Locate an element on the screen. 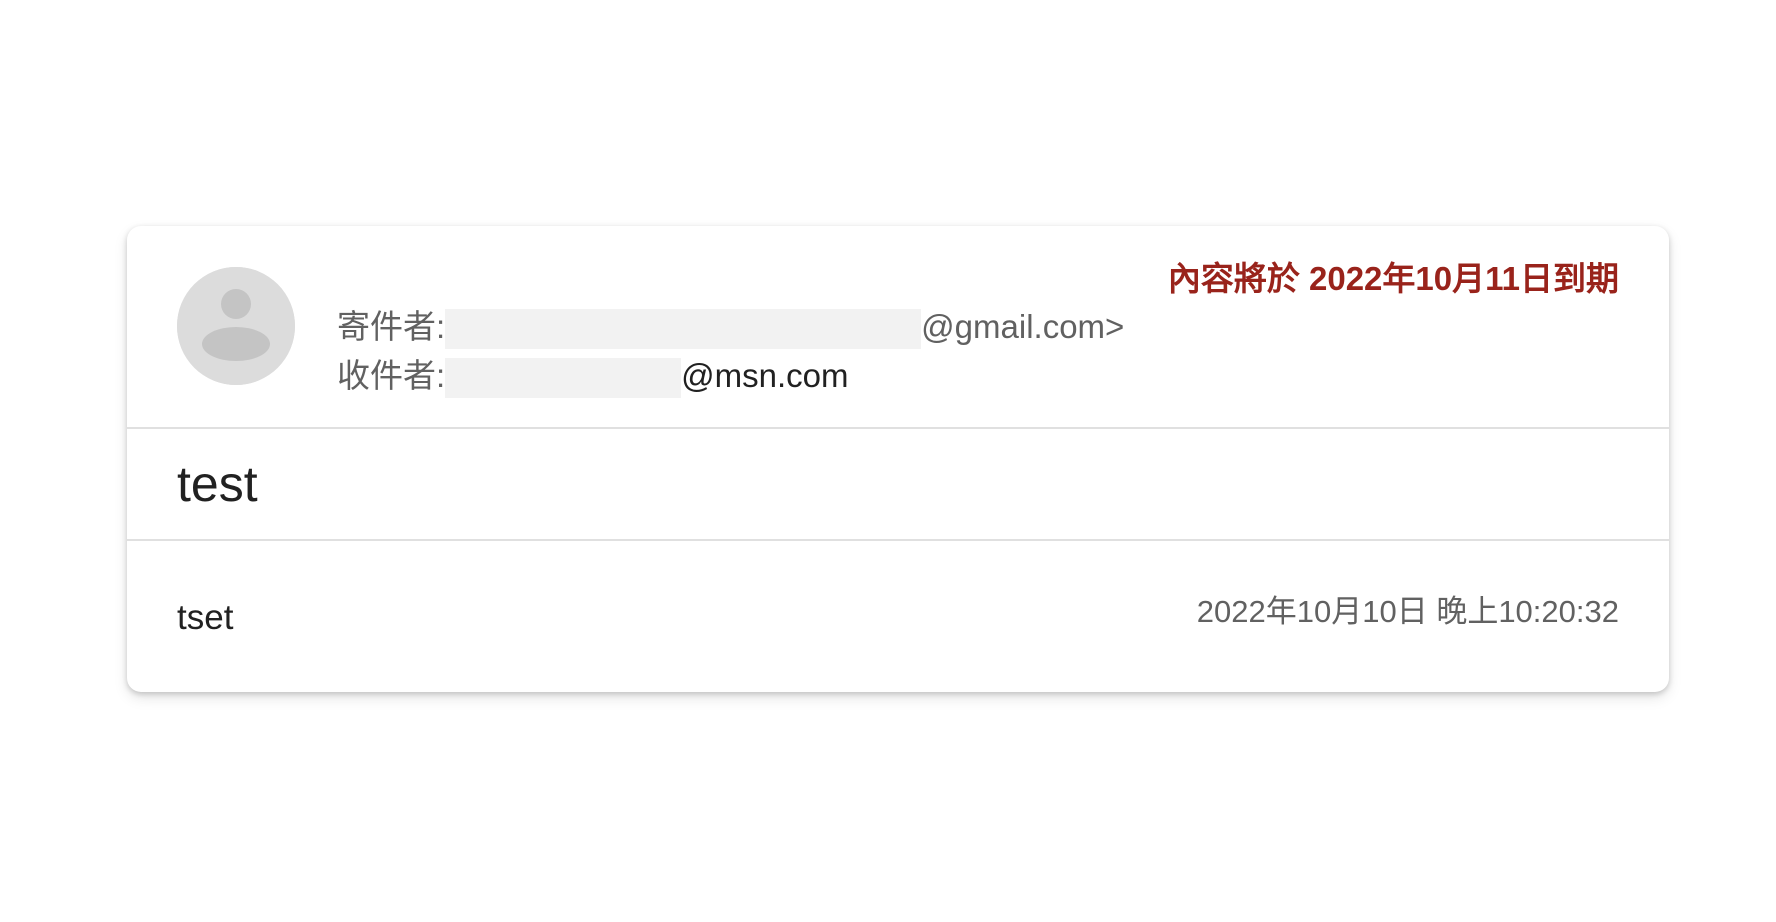 The image size is (1776, 922). sender-label: 寄件者: is located at coordinates (391, 326).